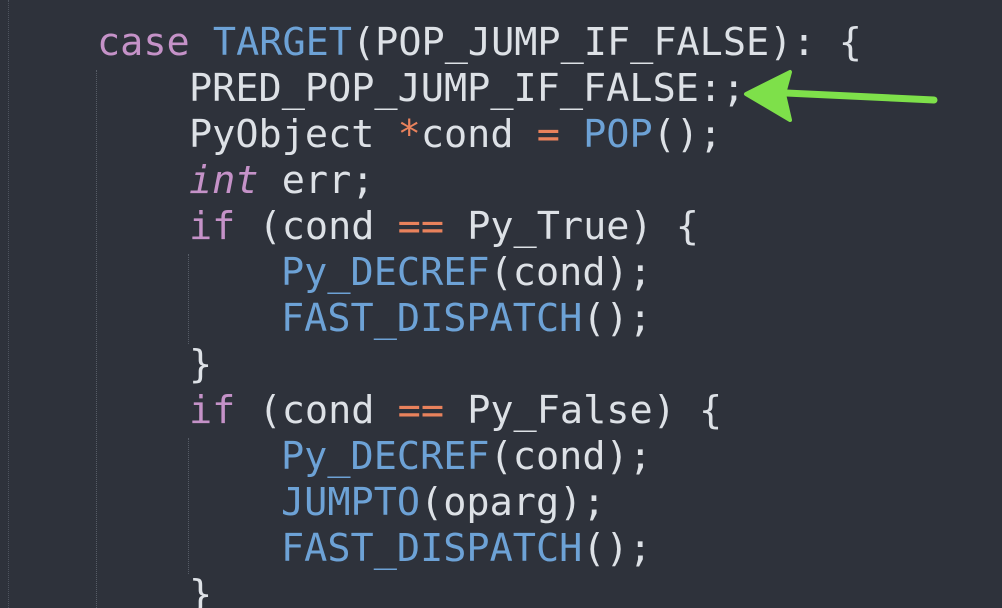 The width and height of the screenshot is (1002, 608). I want to click on code-line-9: if (cond == Py_False) {, so click(455, 411).